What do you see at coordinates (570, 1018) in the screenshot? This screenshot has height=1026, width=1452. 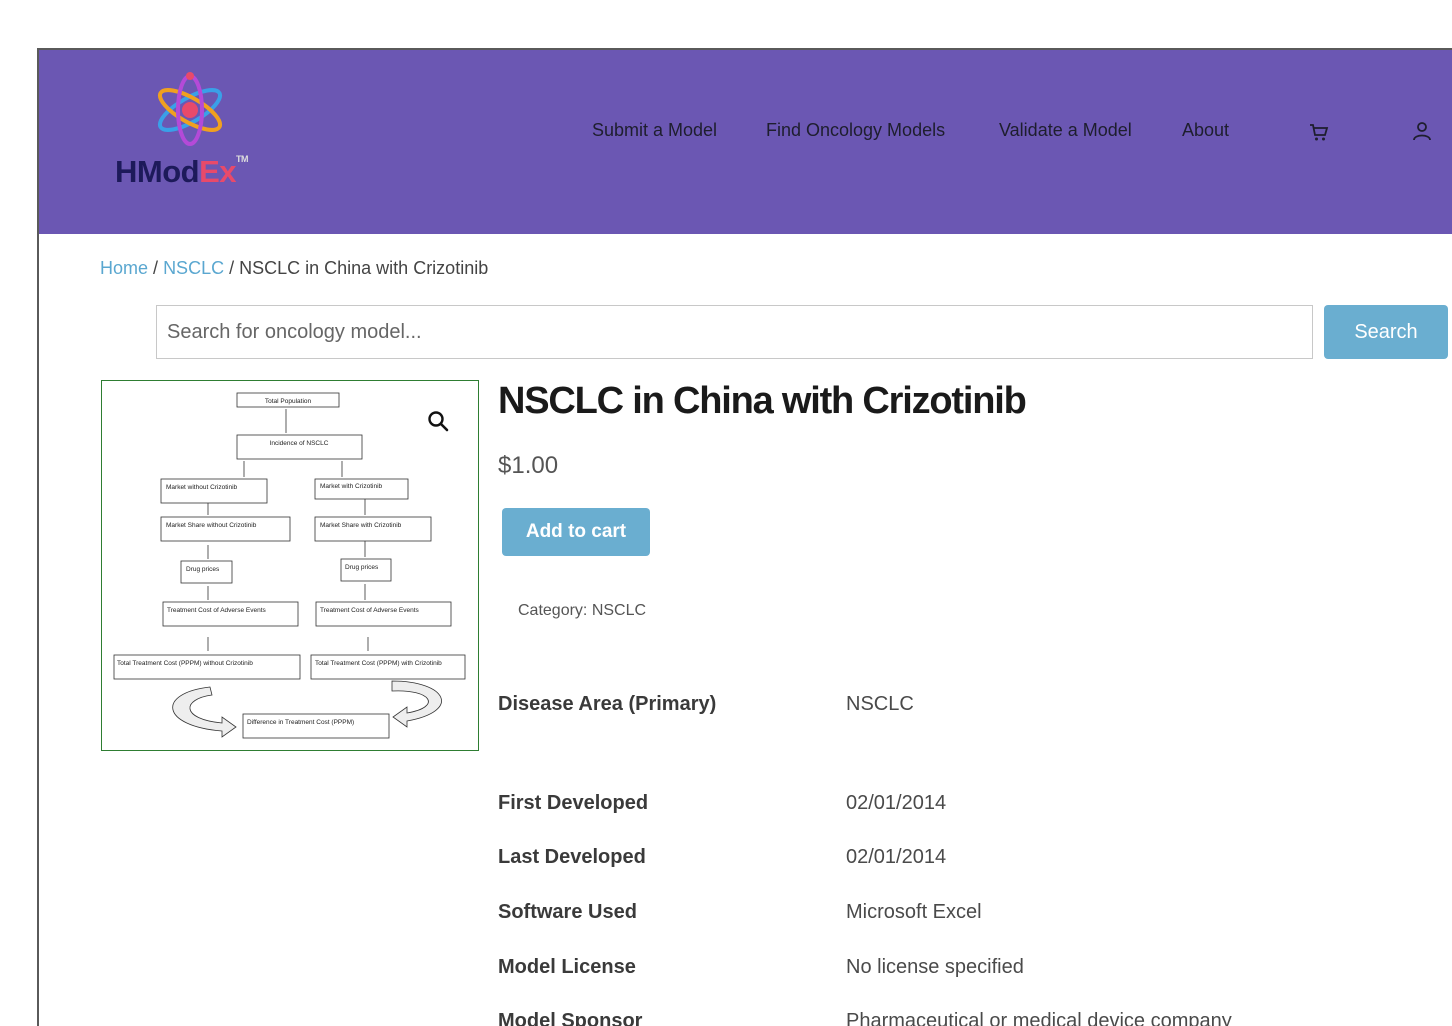 I see `spec-label: Model Sponsor` at bounding box center [570, 1018].